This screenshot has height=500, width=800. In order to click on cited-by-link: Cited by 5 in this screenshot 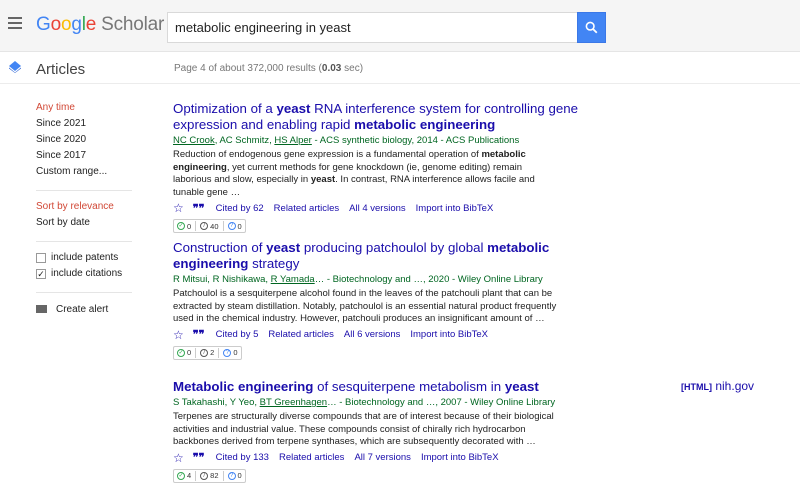, I will do `click(237, 334)`.